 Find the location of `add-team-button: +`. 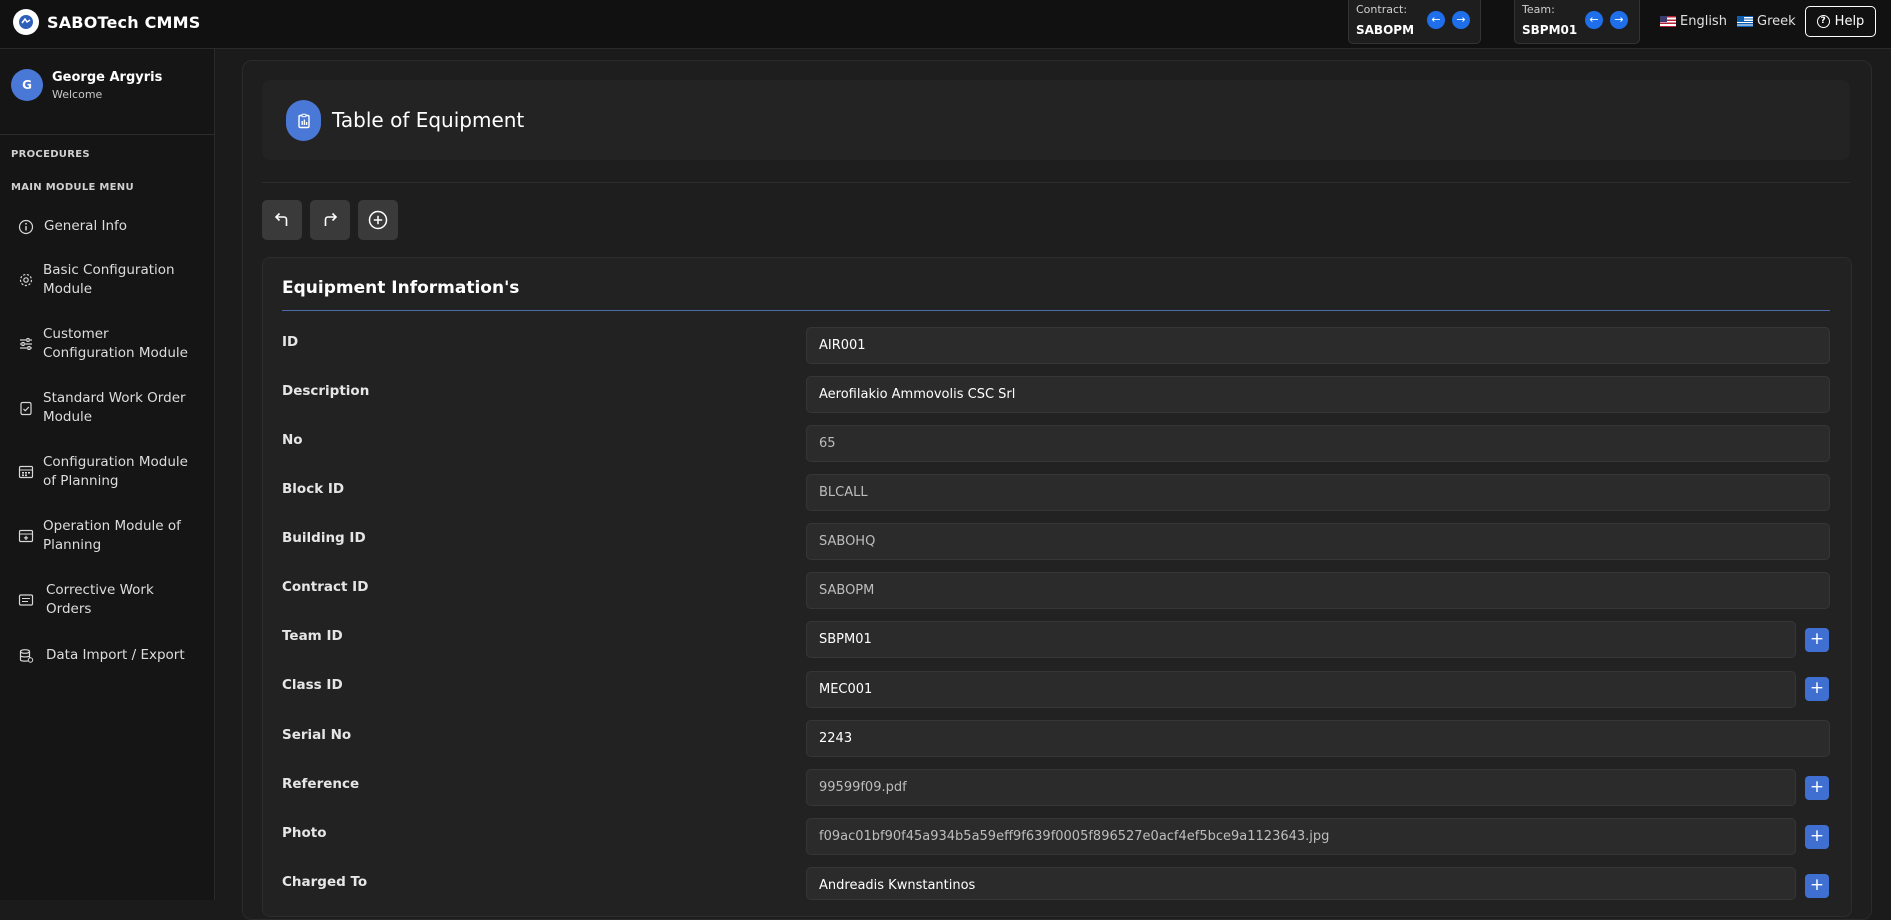

add-team-button: + is located at coordinates (1817, 640).